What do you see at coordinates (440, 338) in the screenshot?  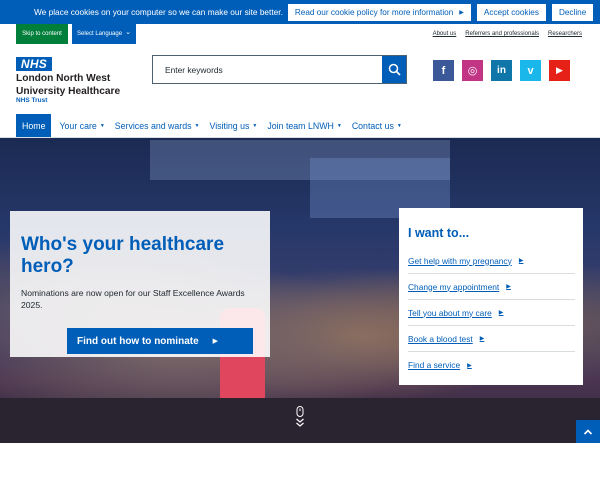 I see `want-link-label: Book a blood test` at bounding box center [440, 338].